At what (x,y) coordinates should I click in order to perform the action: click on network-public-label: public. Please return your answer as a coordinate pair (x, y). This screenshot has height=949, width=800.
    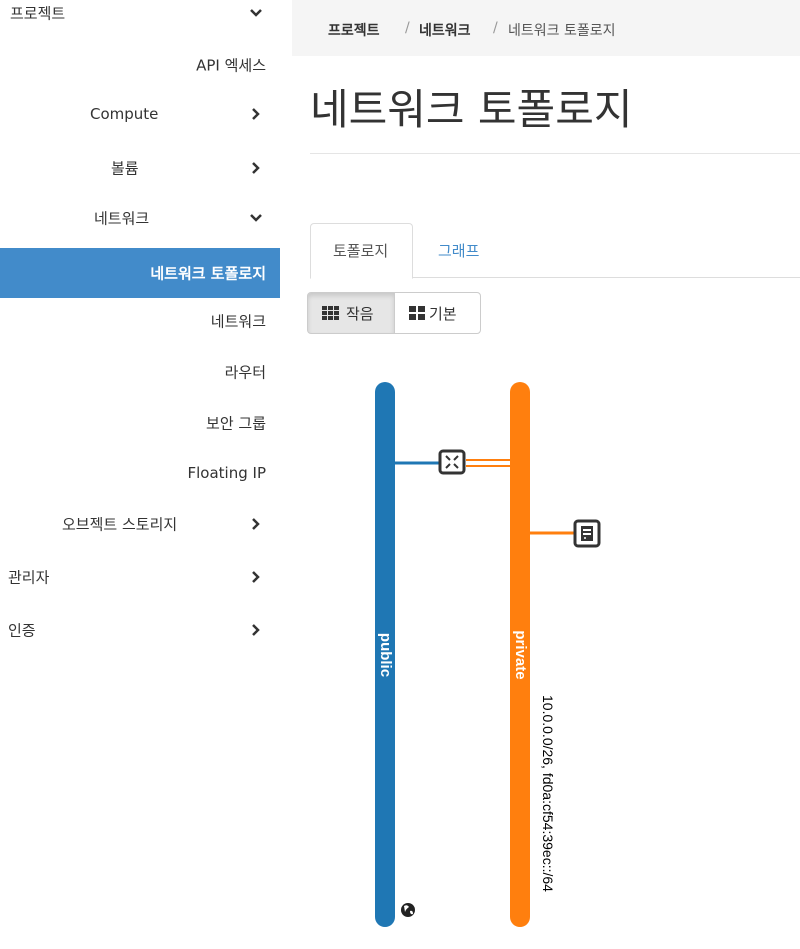
    Looking at the image, I should click on (385, 655).